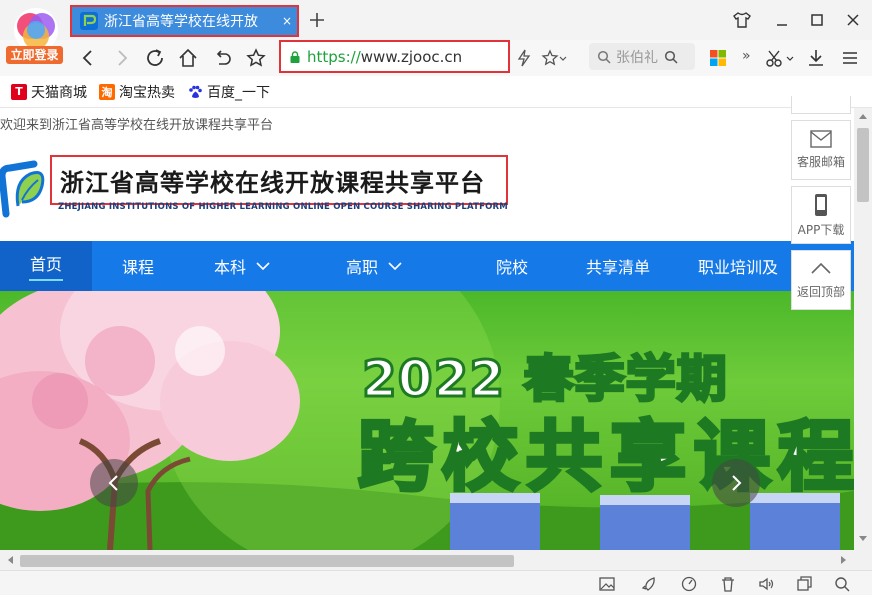 The height and width of the screenshot is (595, 872). I want to click on trash-icon, so click(728, 584).